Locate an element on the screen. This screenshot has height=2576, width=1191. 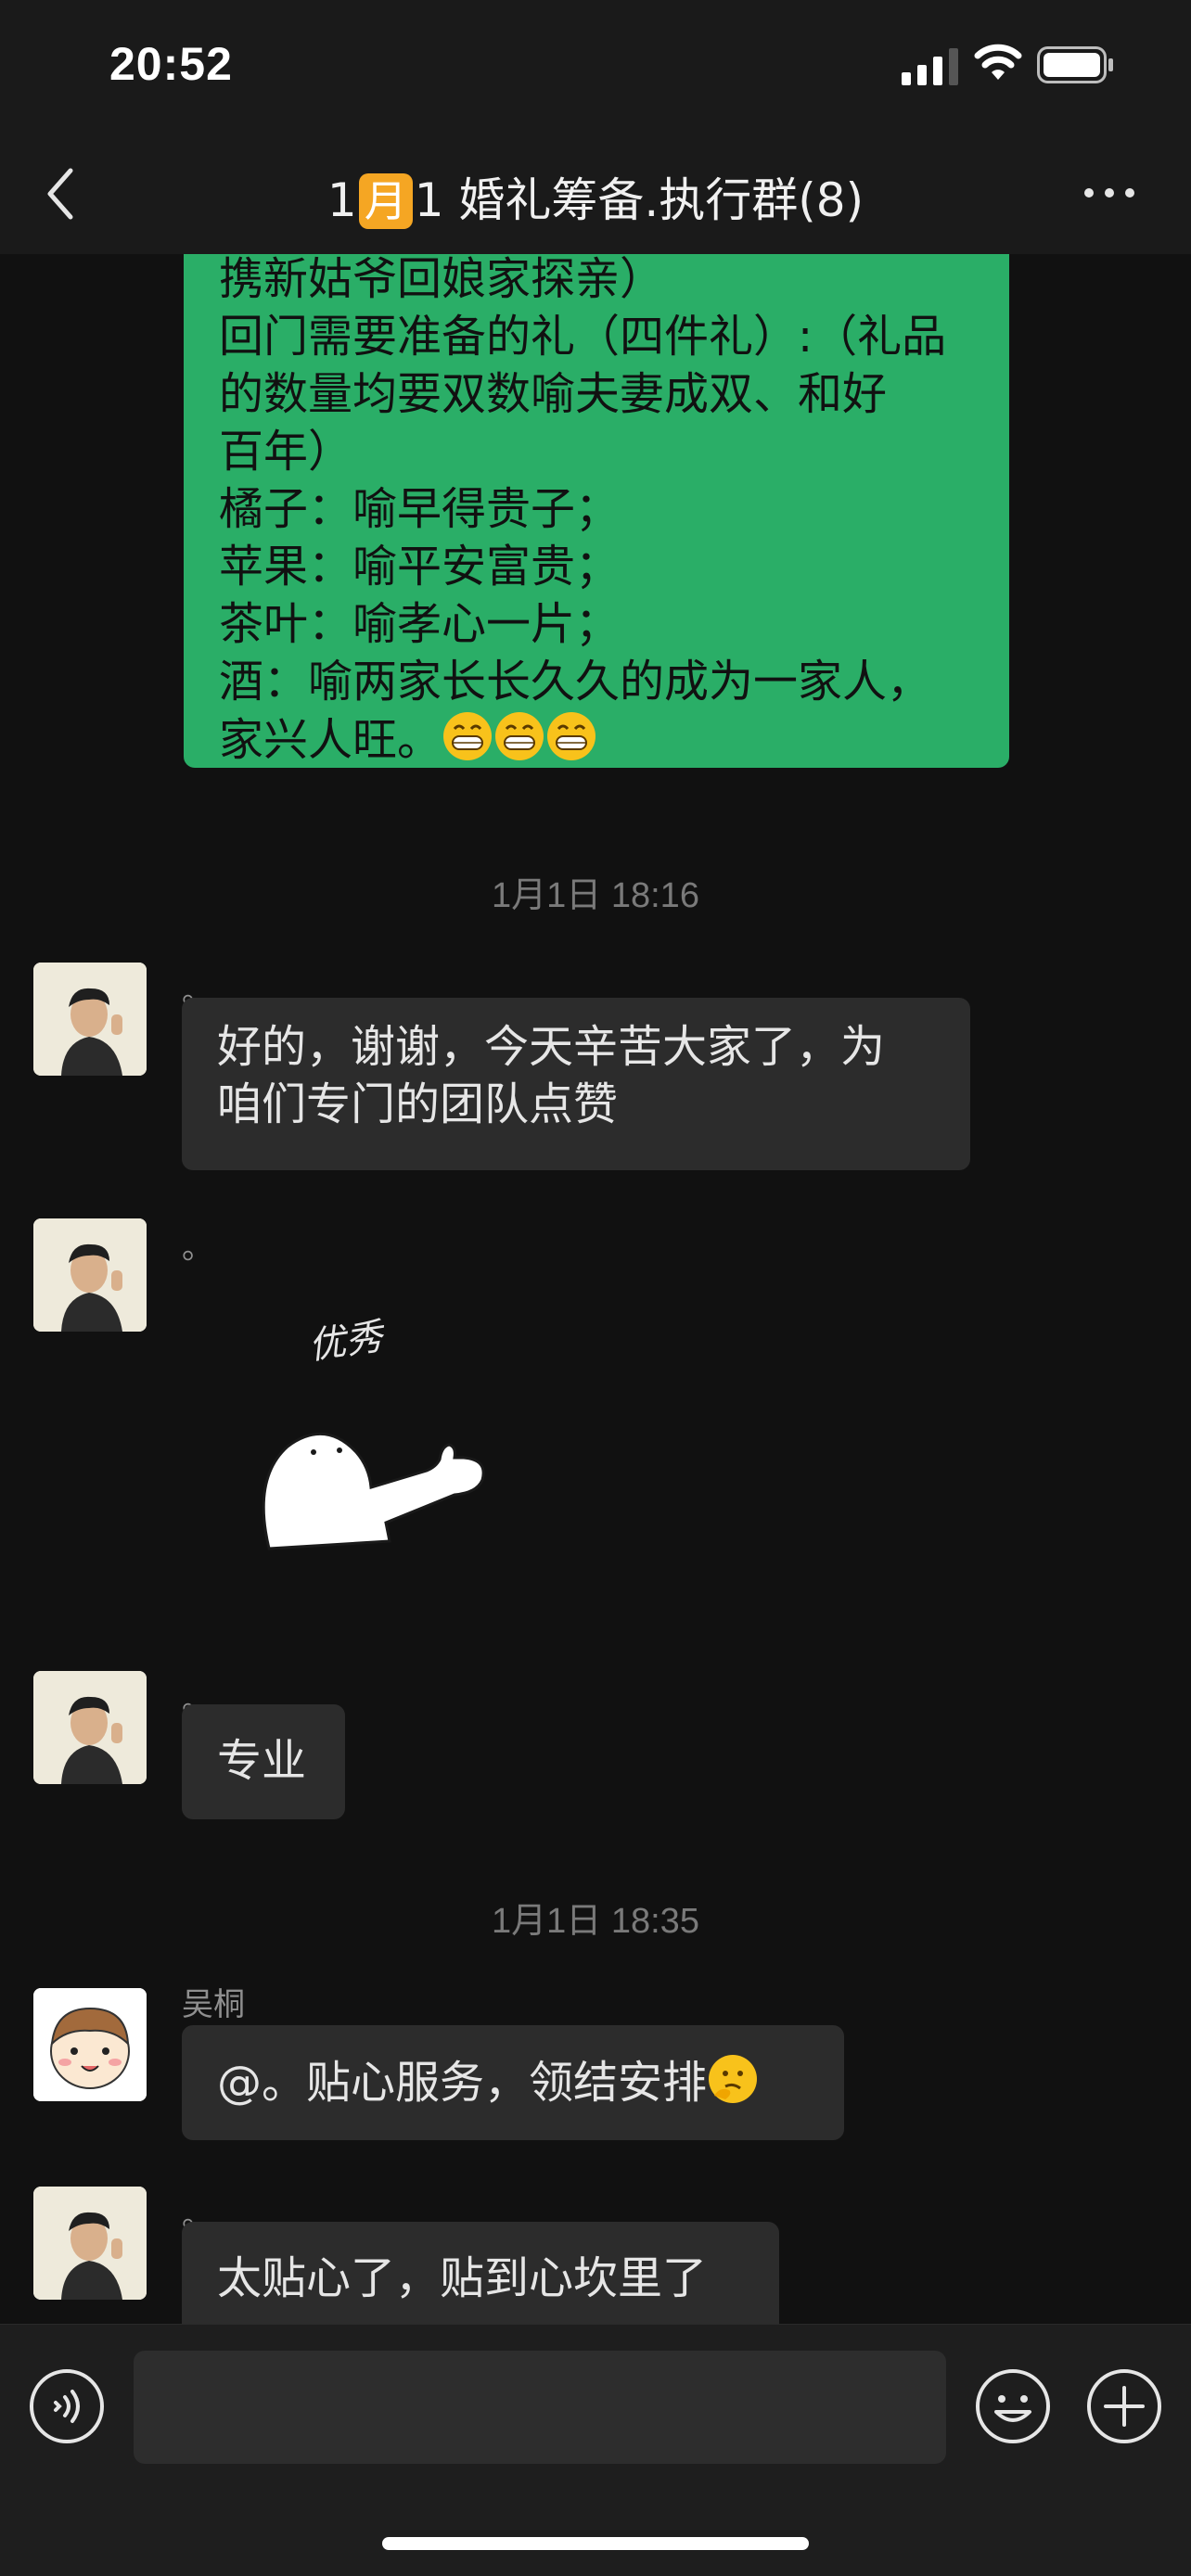
sticker-message: 优秀 is located at coordinates (389, 1437).